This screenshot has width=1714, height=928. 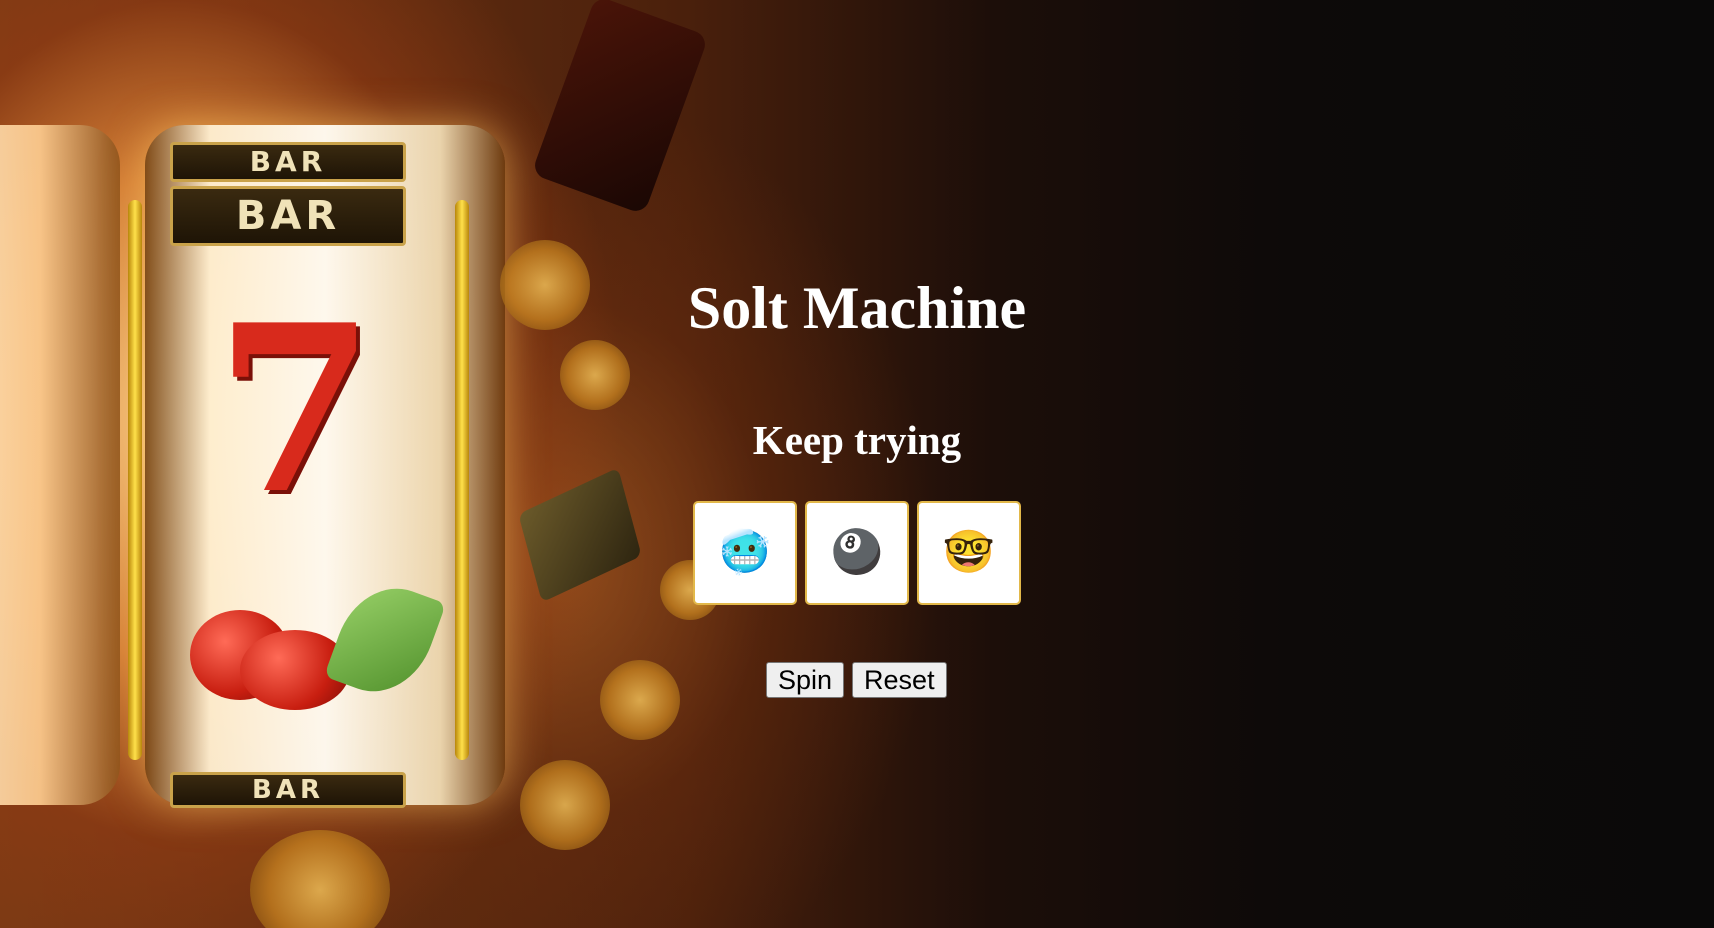 I want to click on controls: Spin Reset, so click(x=856, y=680).